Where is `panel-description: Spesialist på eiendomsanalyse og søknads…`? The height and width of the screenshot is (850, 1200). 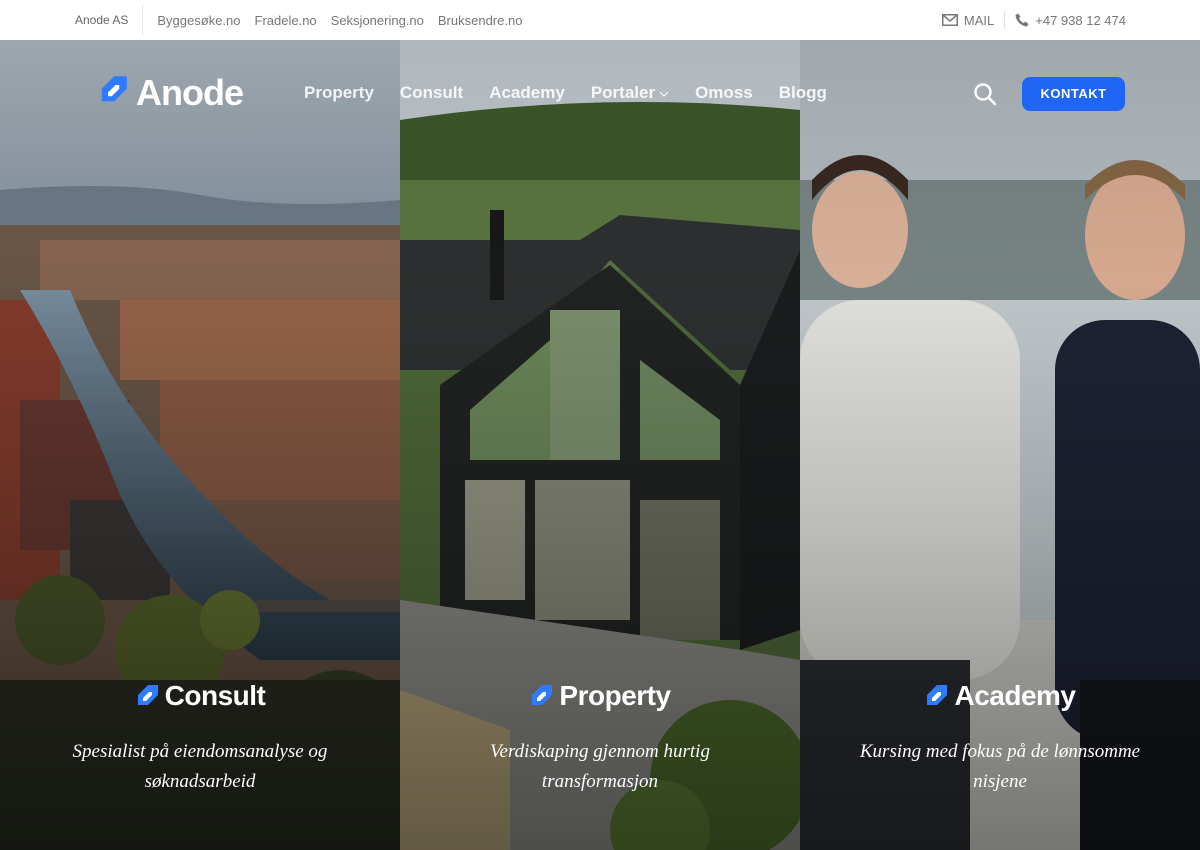 panel-description: Spesialist på eiendomsanalyse og søknads… is located at coordinates (200, 766).